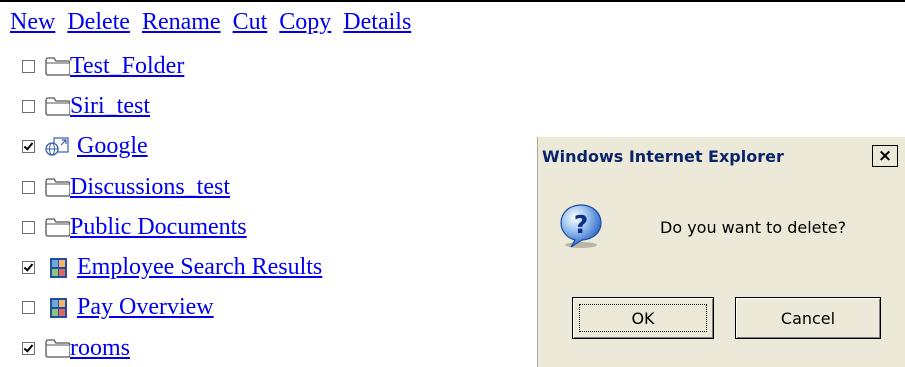  I want to click on list-item: Pay Overview, so click(172, 308).